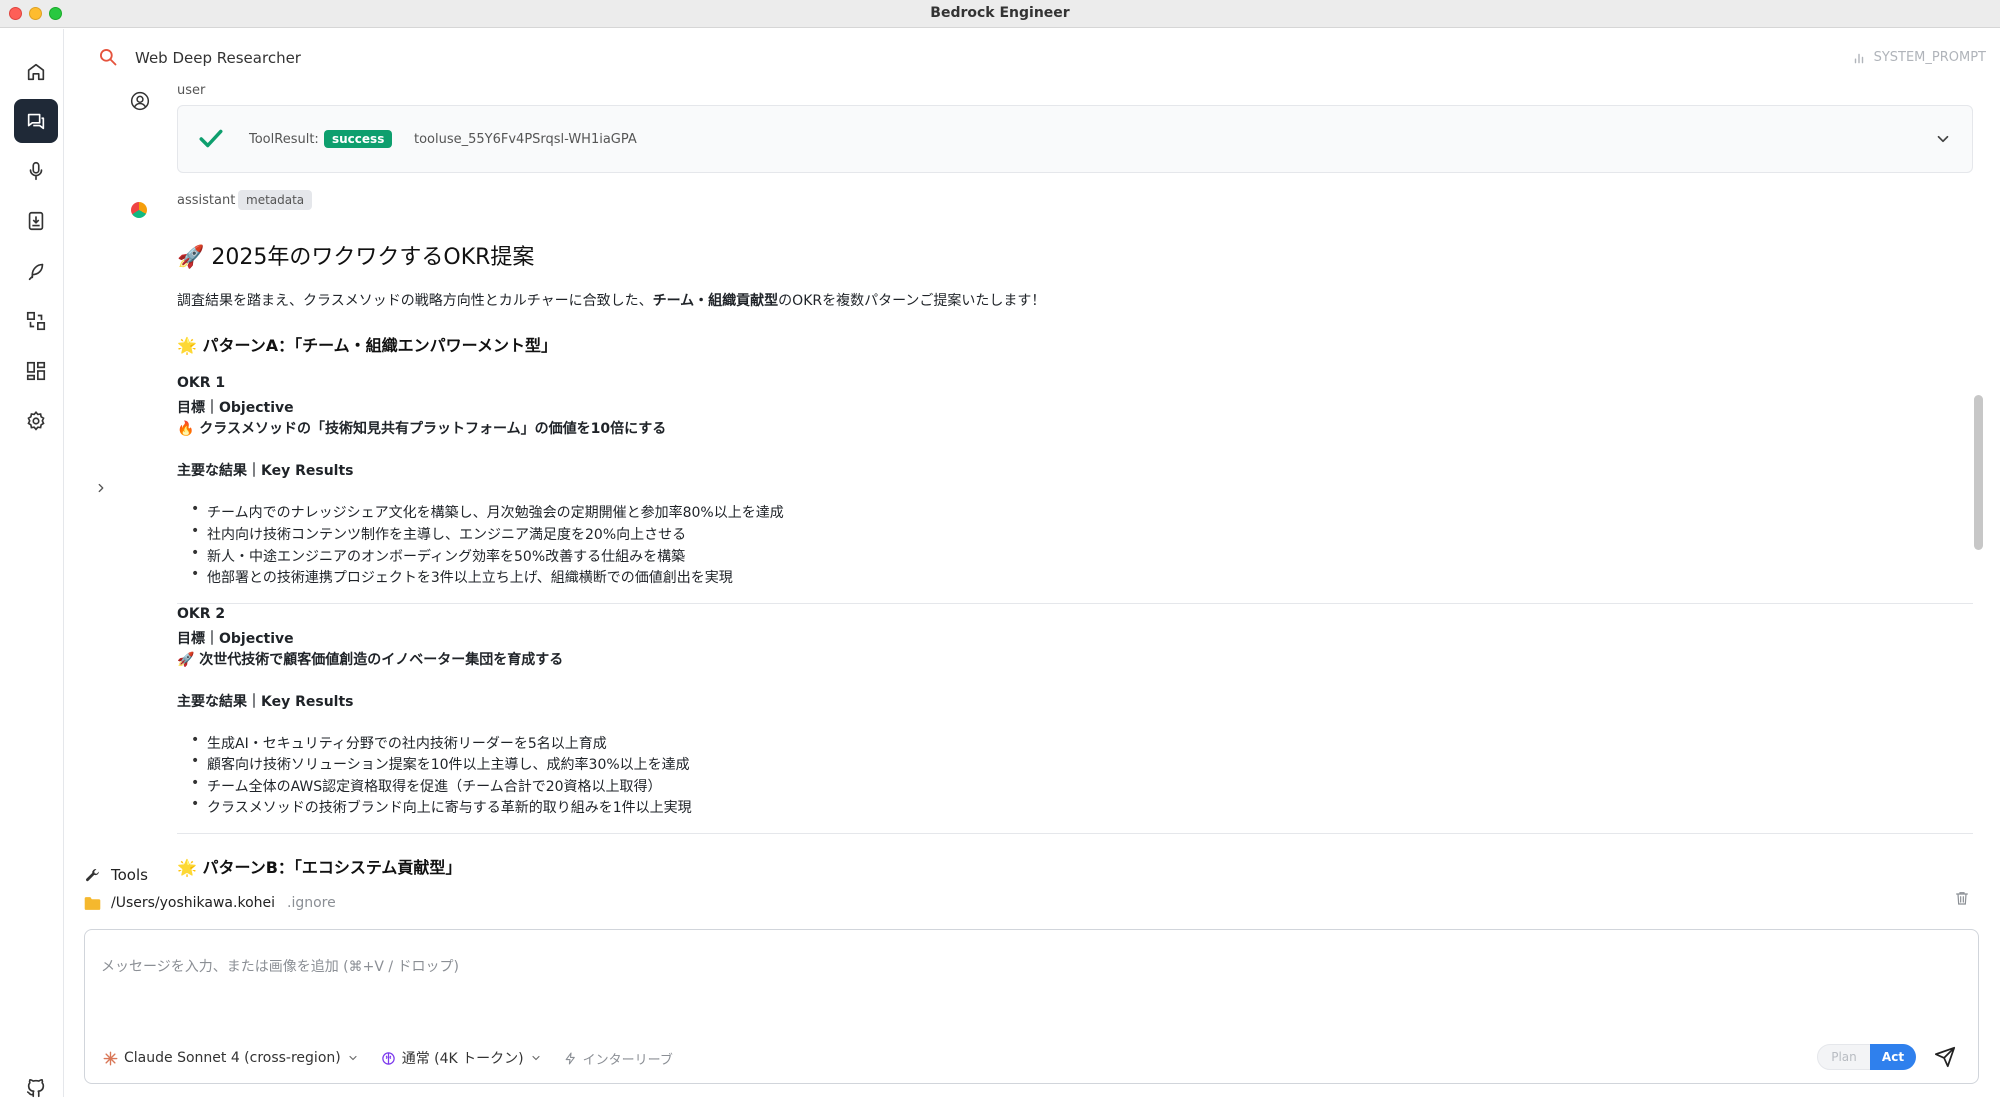 This screenshot has height=1099, width=2000. Describe the element at coordinates (311, 903) in the screenshot. I see `ignore-button: .ignore` at that location.